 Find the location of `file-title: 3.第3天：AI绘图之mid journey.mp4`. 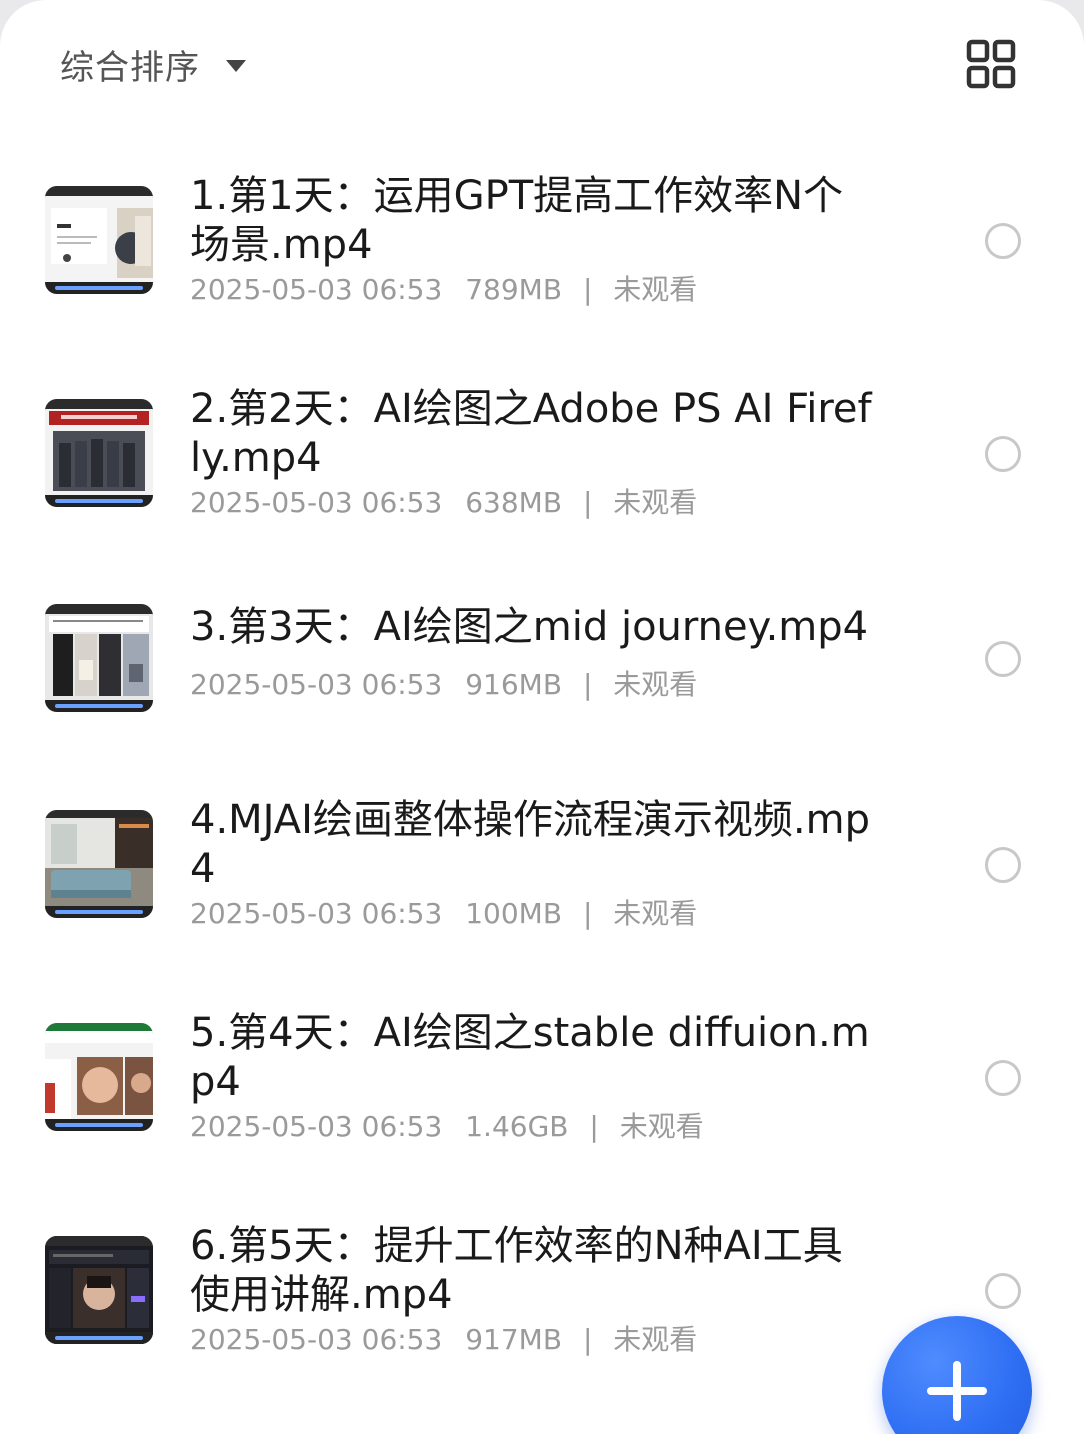

file-title: 3.第3天：AI绘图之mid journey.mp4 is located at coordinates (529, 627).